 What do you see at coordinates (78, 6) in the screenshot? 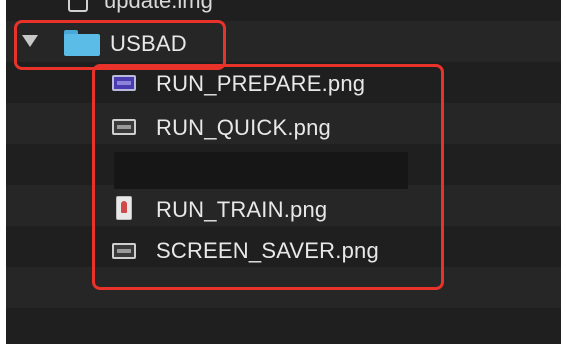
I see `file-icon` at bounding box center [78, 6].